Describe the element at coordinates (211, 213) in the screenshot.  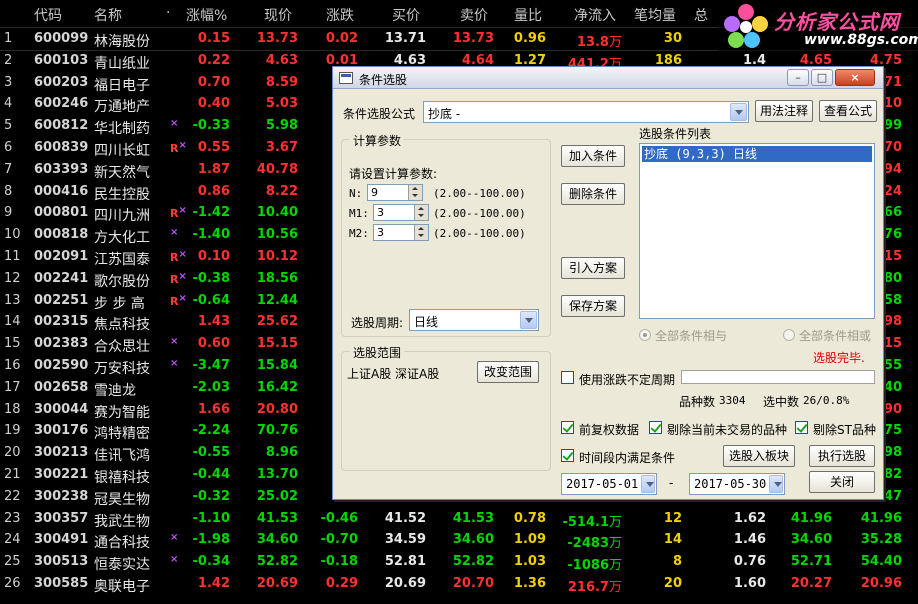
I see `cell-chg: -1.42` at that location.